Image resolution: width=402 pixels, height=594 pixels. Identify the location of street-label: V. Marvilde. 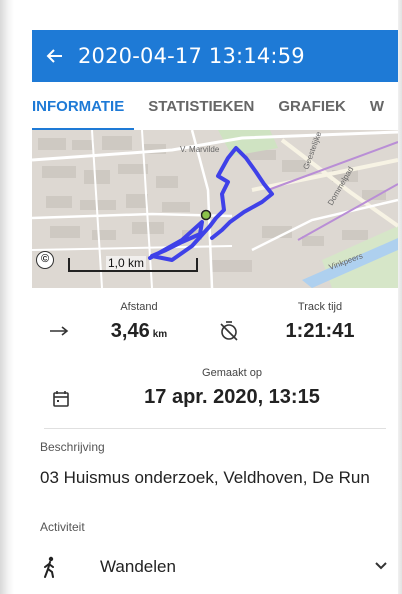
(200, 149).